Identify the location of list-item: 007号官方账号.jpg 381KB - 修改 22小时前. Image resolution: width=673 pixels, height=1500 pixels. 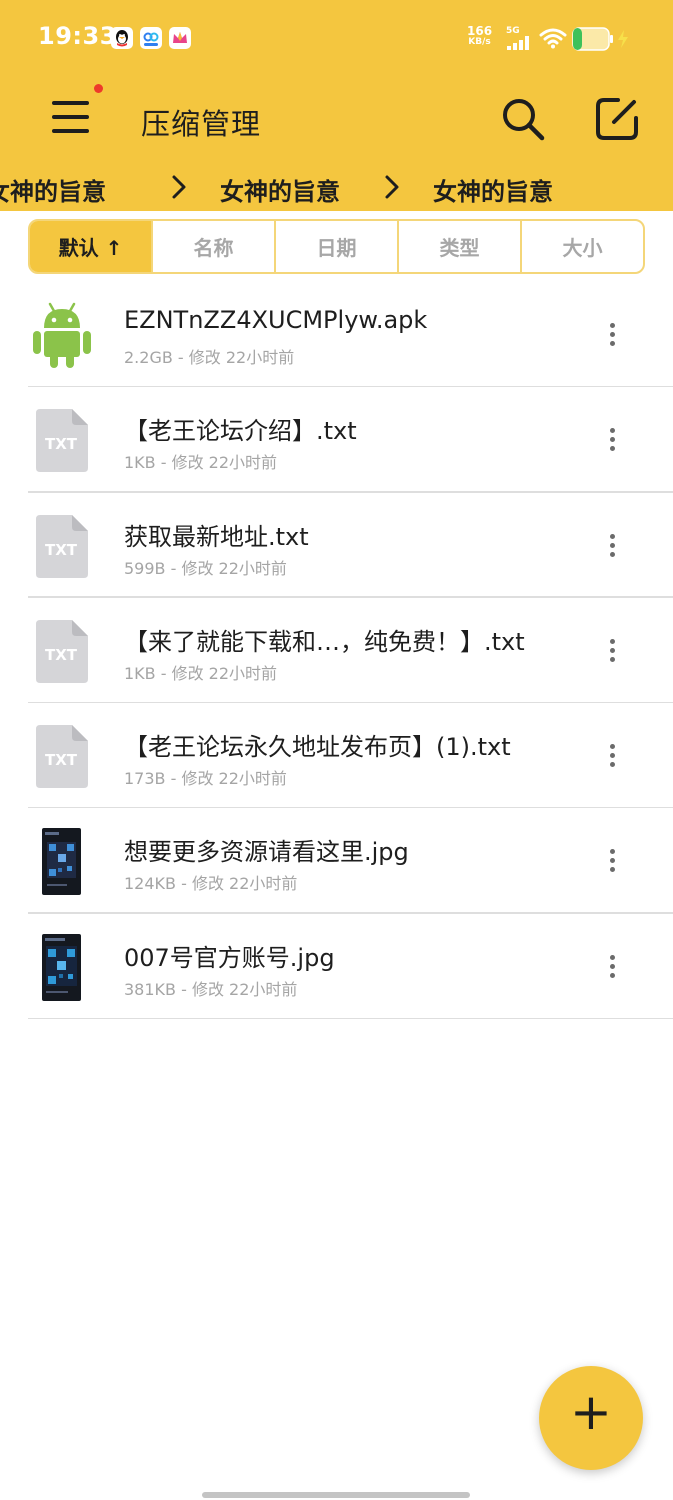
(336, 967).